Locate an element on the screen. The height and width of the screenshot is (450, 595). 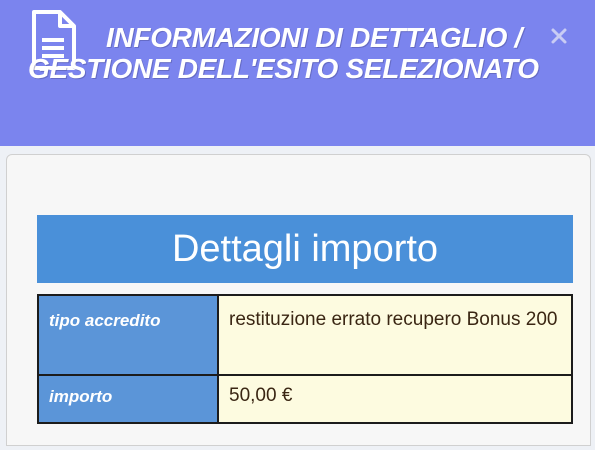
importo-value: 50,00 € is located at coordinates (395, 399).